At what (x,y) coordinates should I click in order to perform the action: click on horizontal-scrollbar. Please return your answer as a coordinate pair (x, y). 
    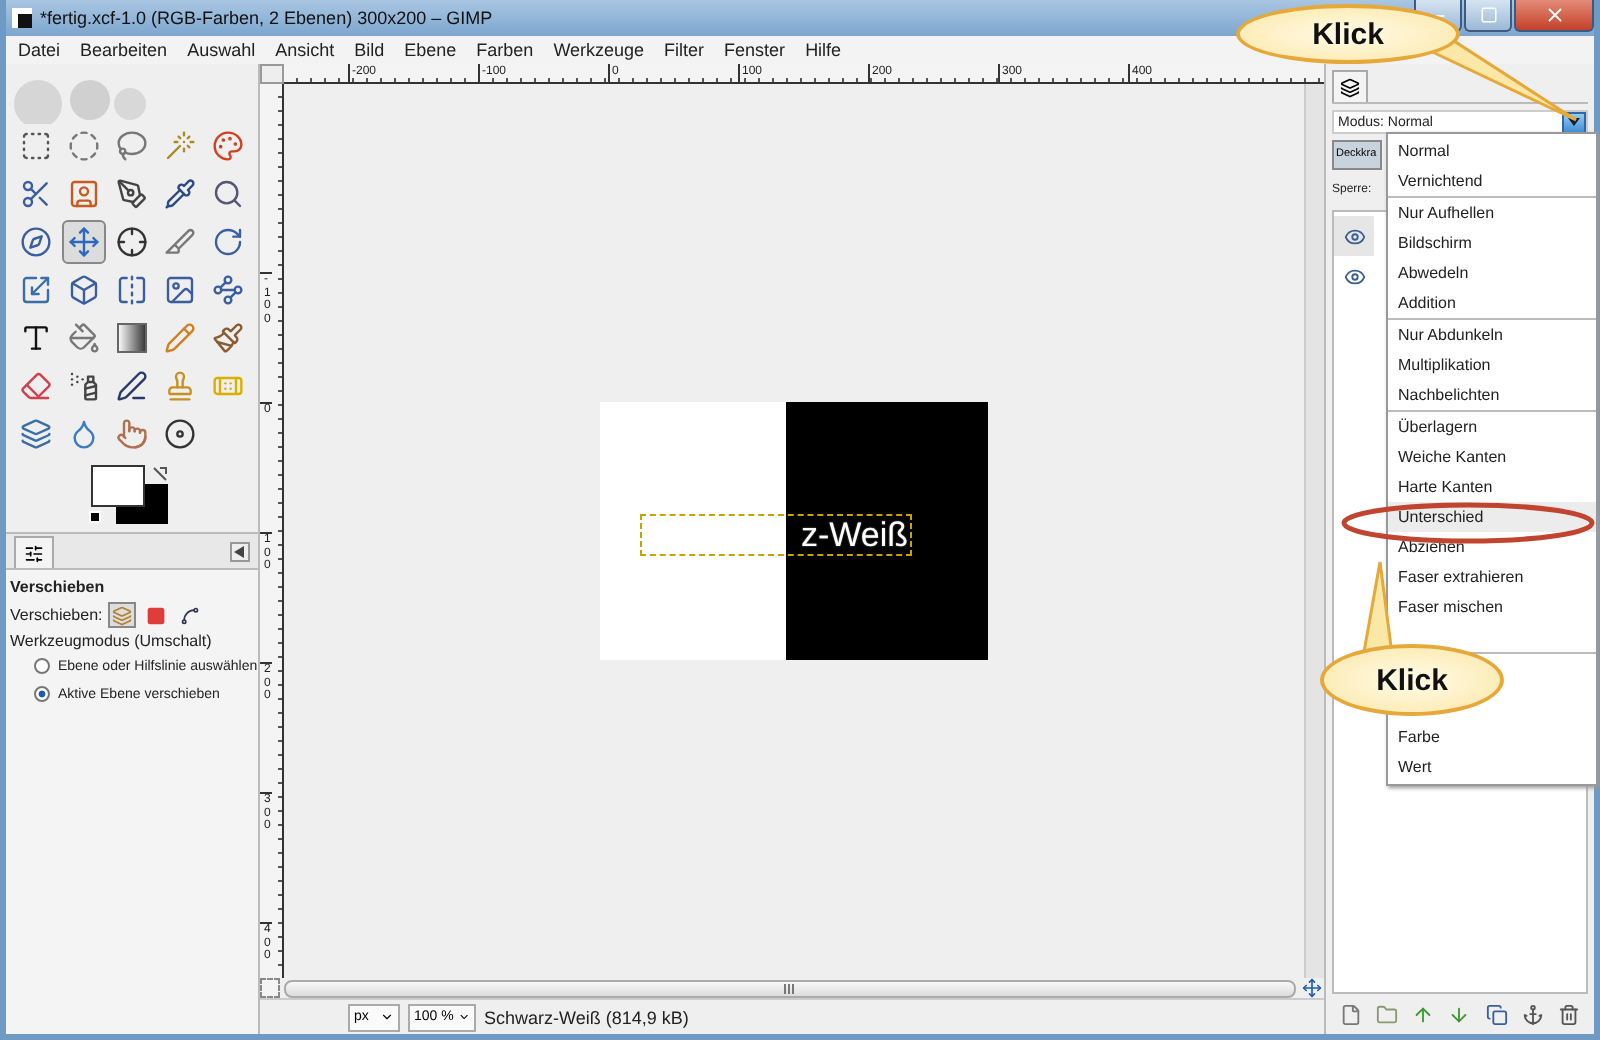
    Looking at the image, I should click on (790, 988).